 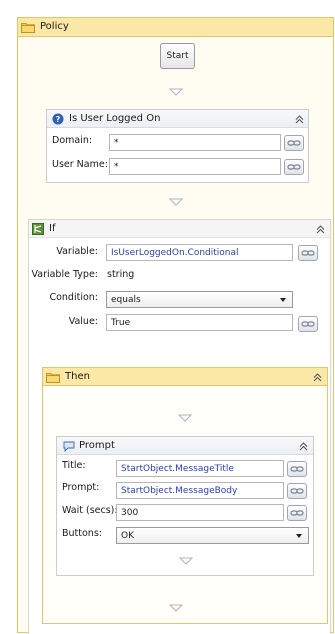 What do you see at coordinates (200, 468) in the screenshot?
I see `title-field: StartObject.MessageTitle` at bounding box center [200, 468].